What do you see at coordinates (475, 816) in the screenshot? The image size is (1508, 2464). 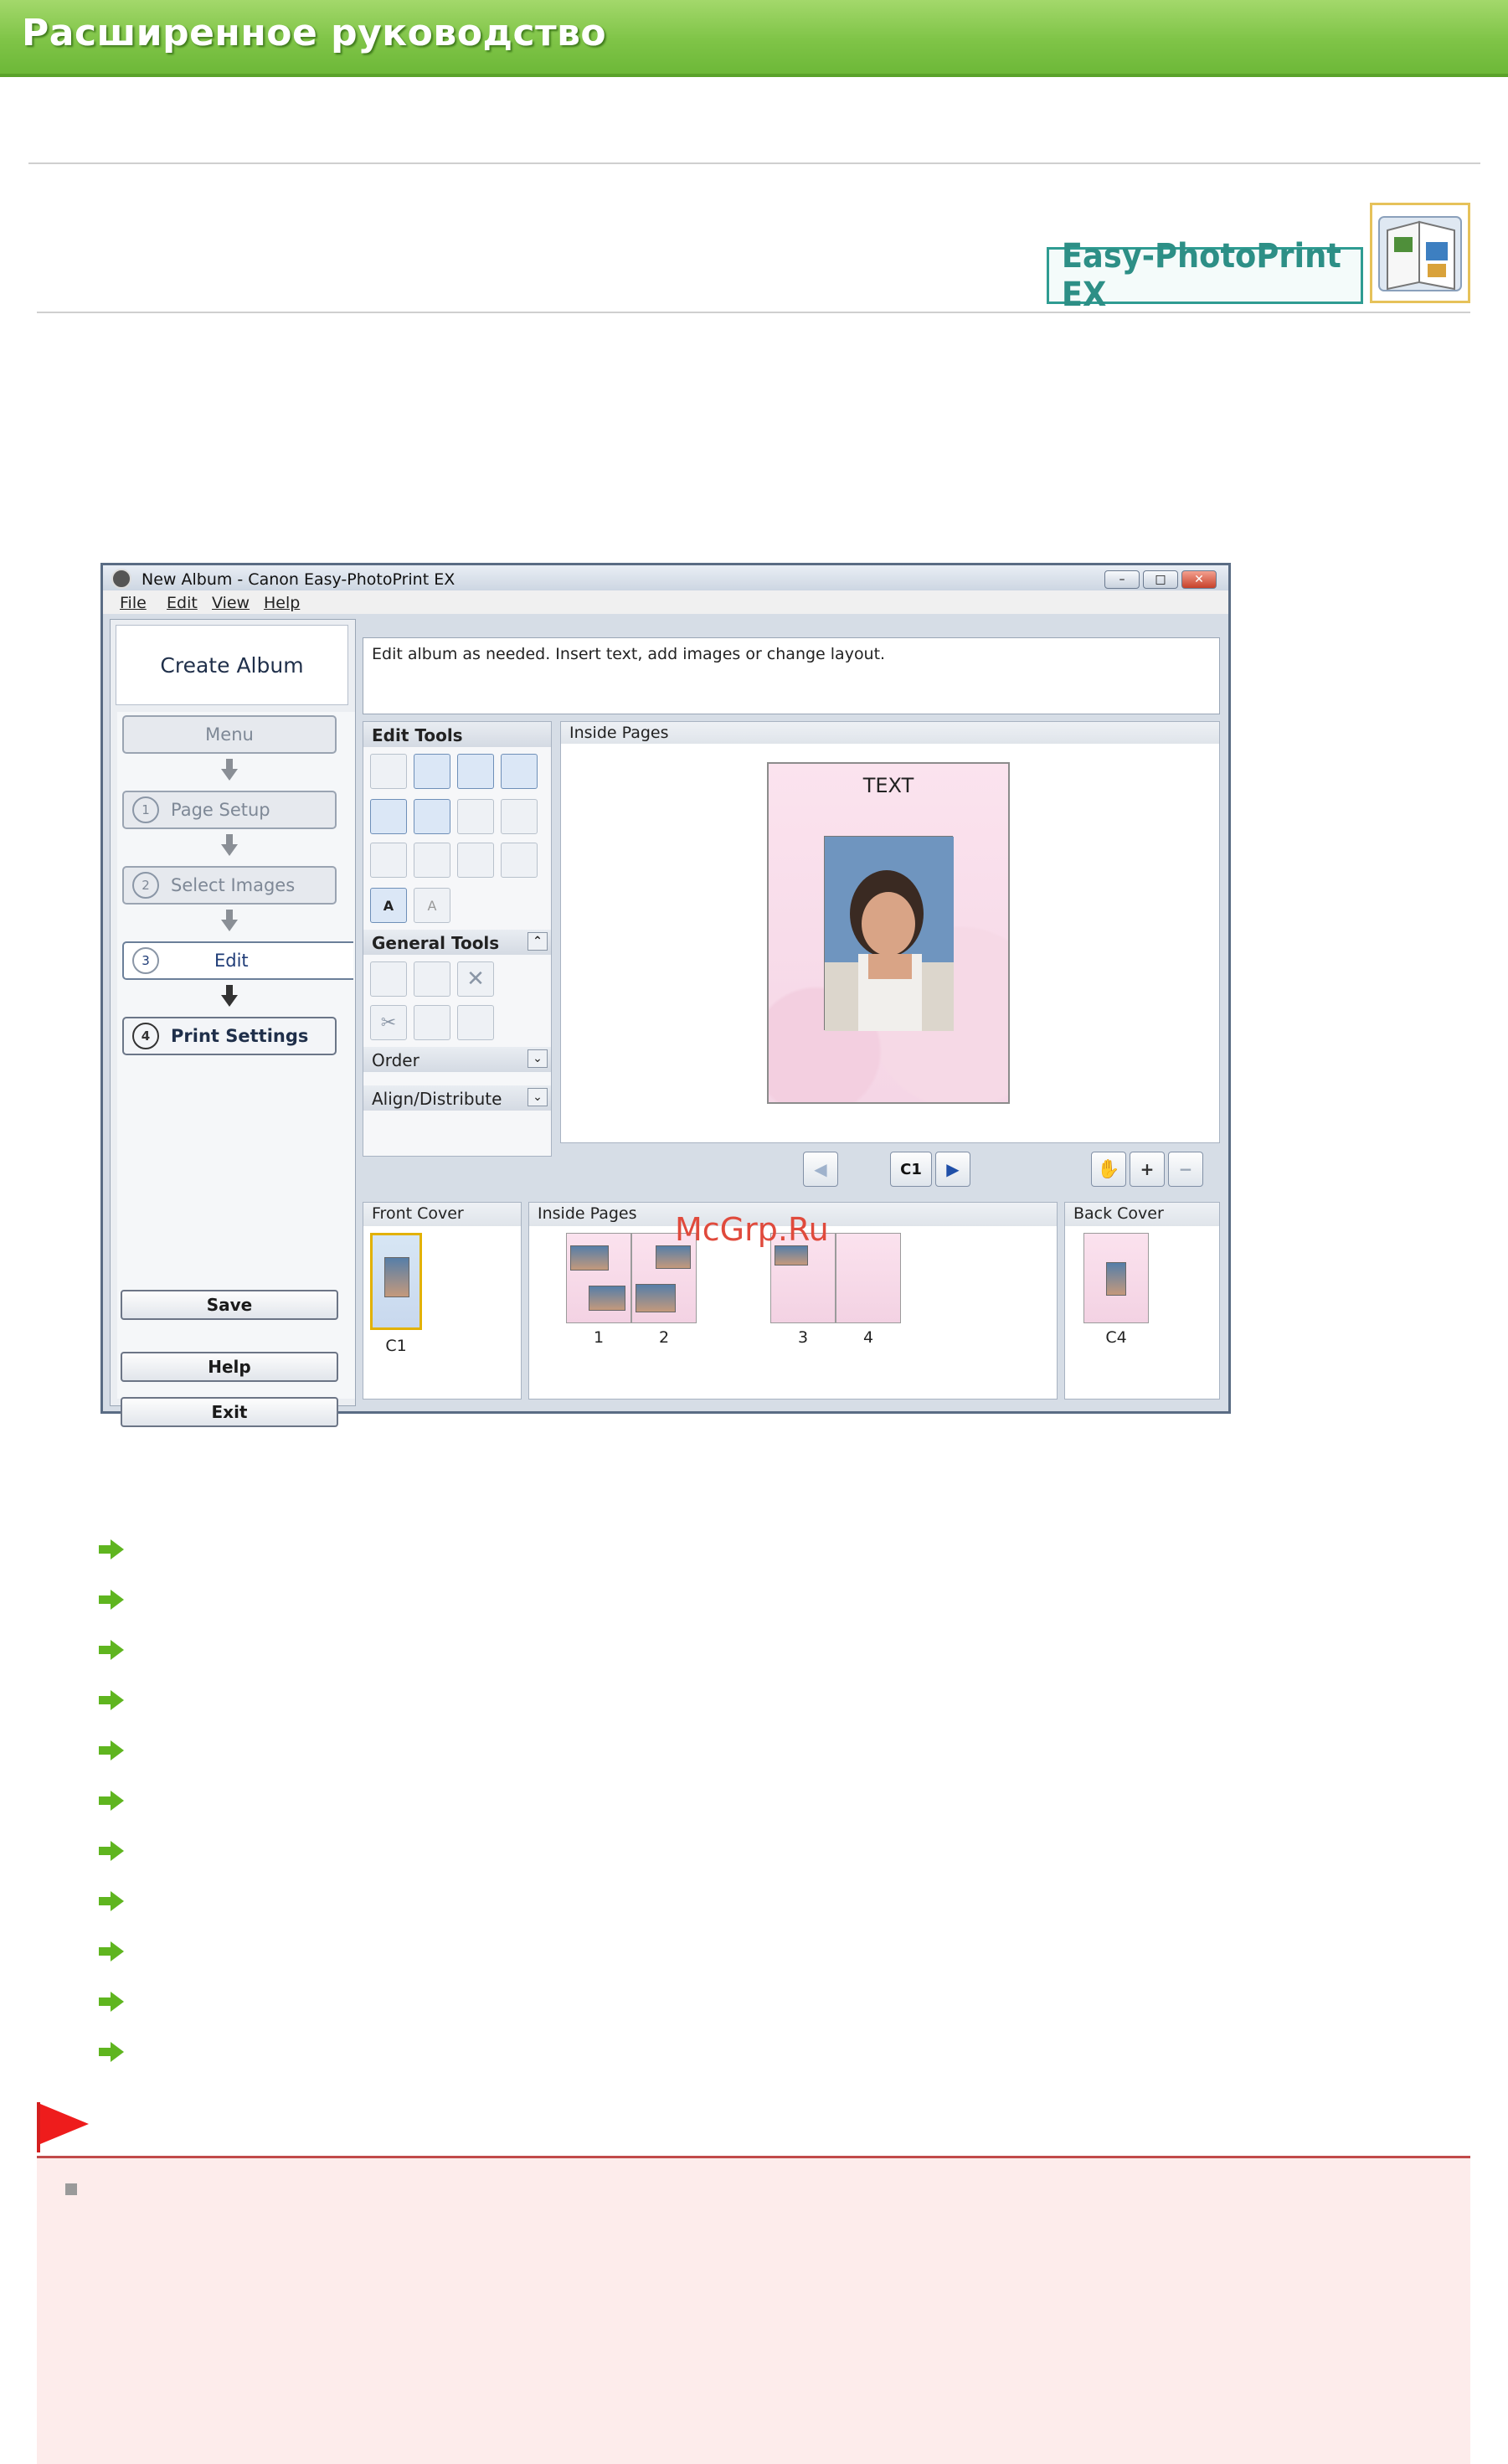 I see `image-correct-icon` at bounding box center [475, 816].